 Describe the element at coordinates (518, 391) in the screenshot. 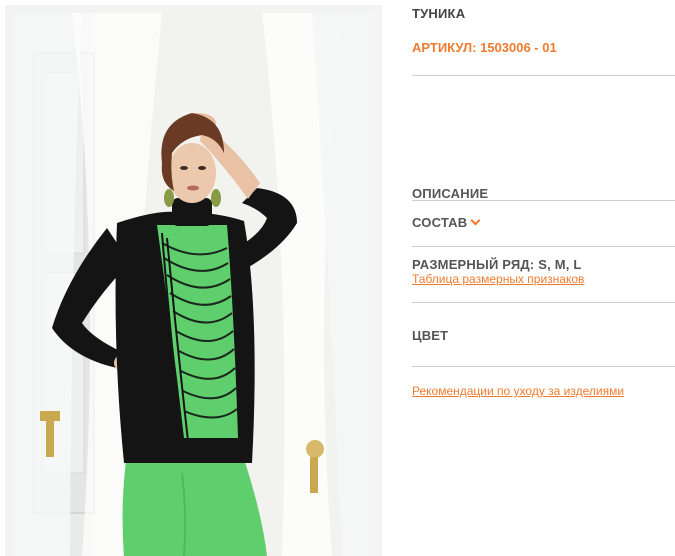

I see `care-recommendations-link: Рекомендации по уходу за изделиями` at that location.